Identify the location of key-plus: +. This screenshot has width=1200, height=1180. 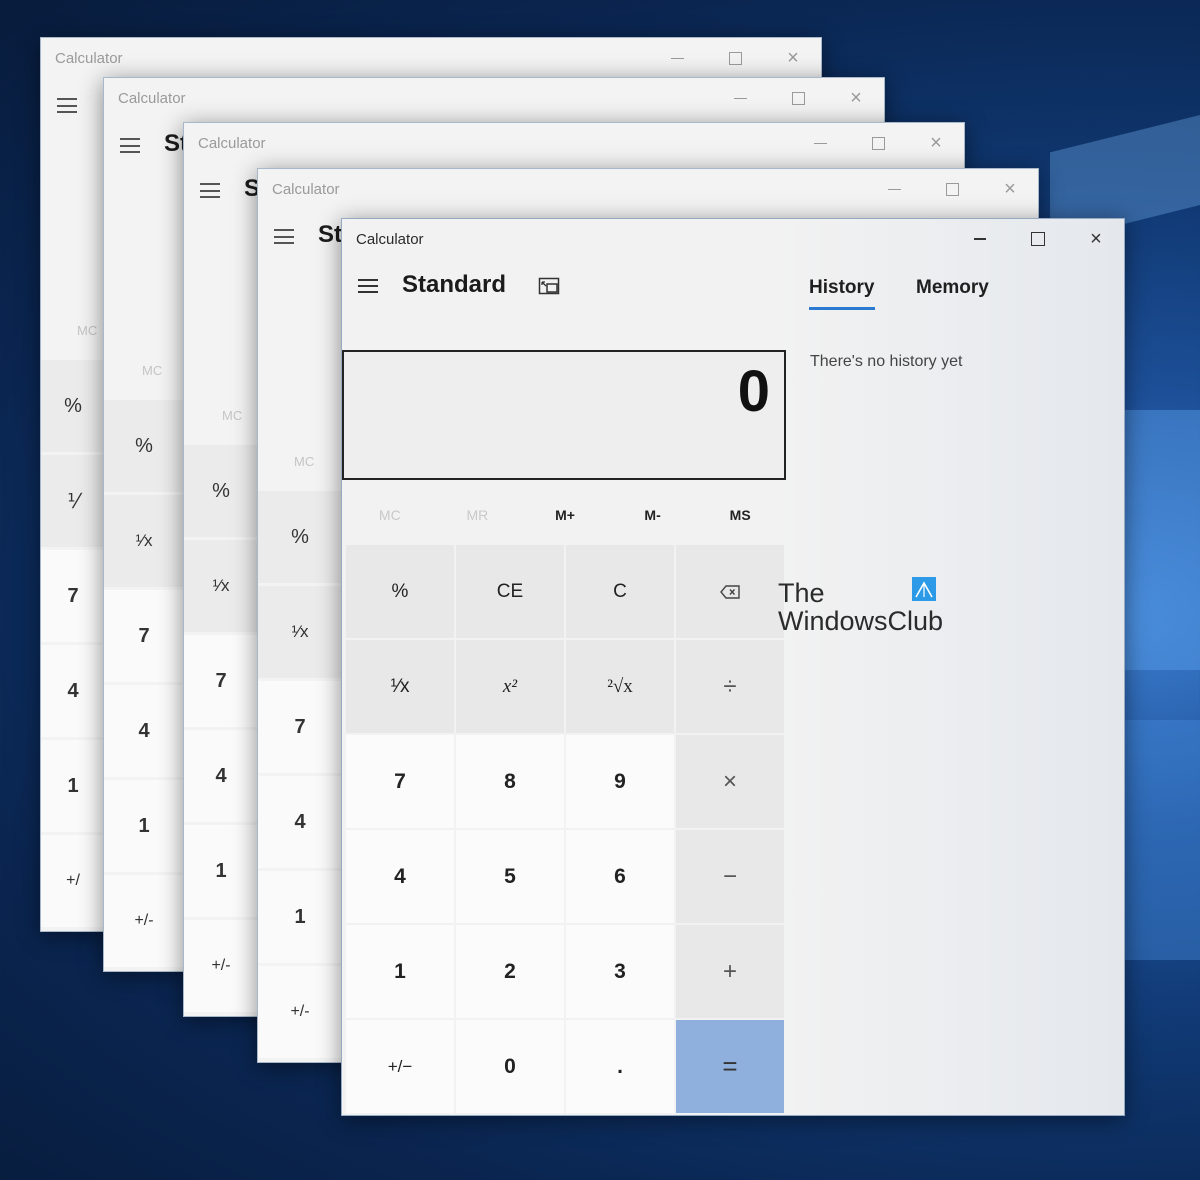
(730, 971).